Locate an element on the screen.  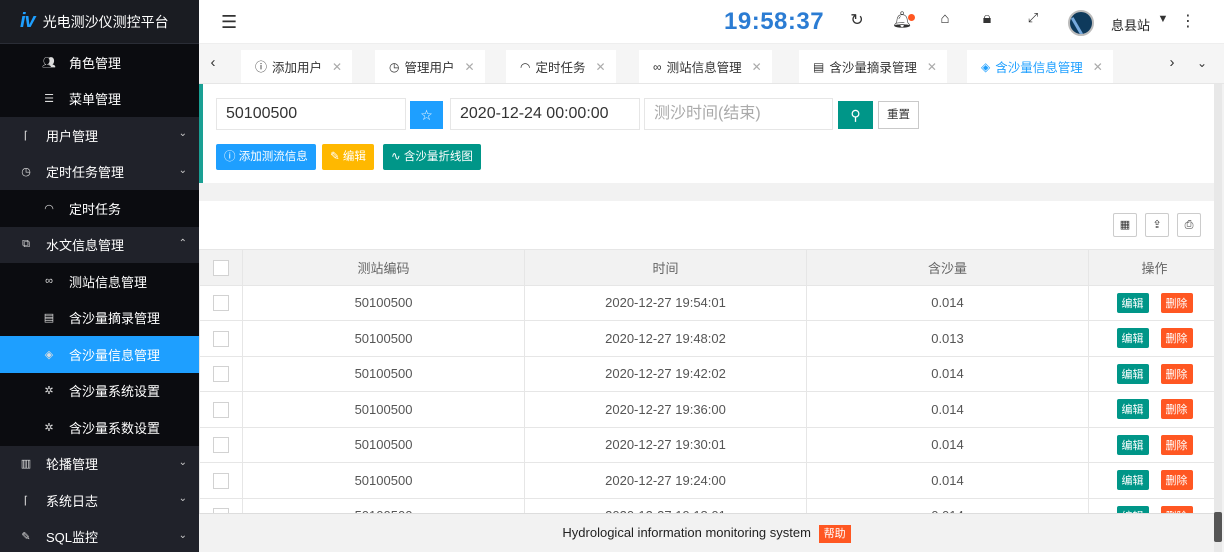
chart-button: ∿ 含沙量折线图 is located at coordinates (432, 157).